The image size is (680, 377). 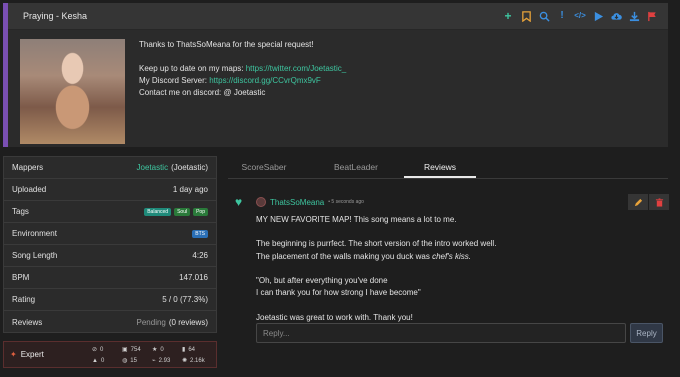 I want to click on info-row-bpm: BPM 147.016, so click(x=110, y=278).